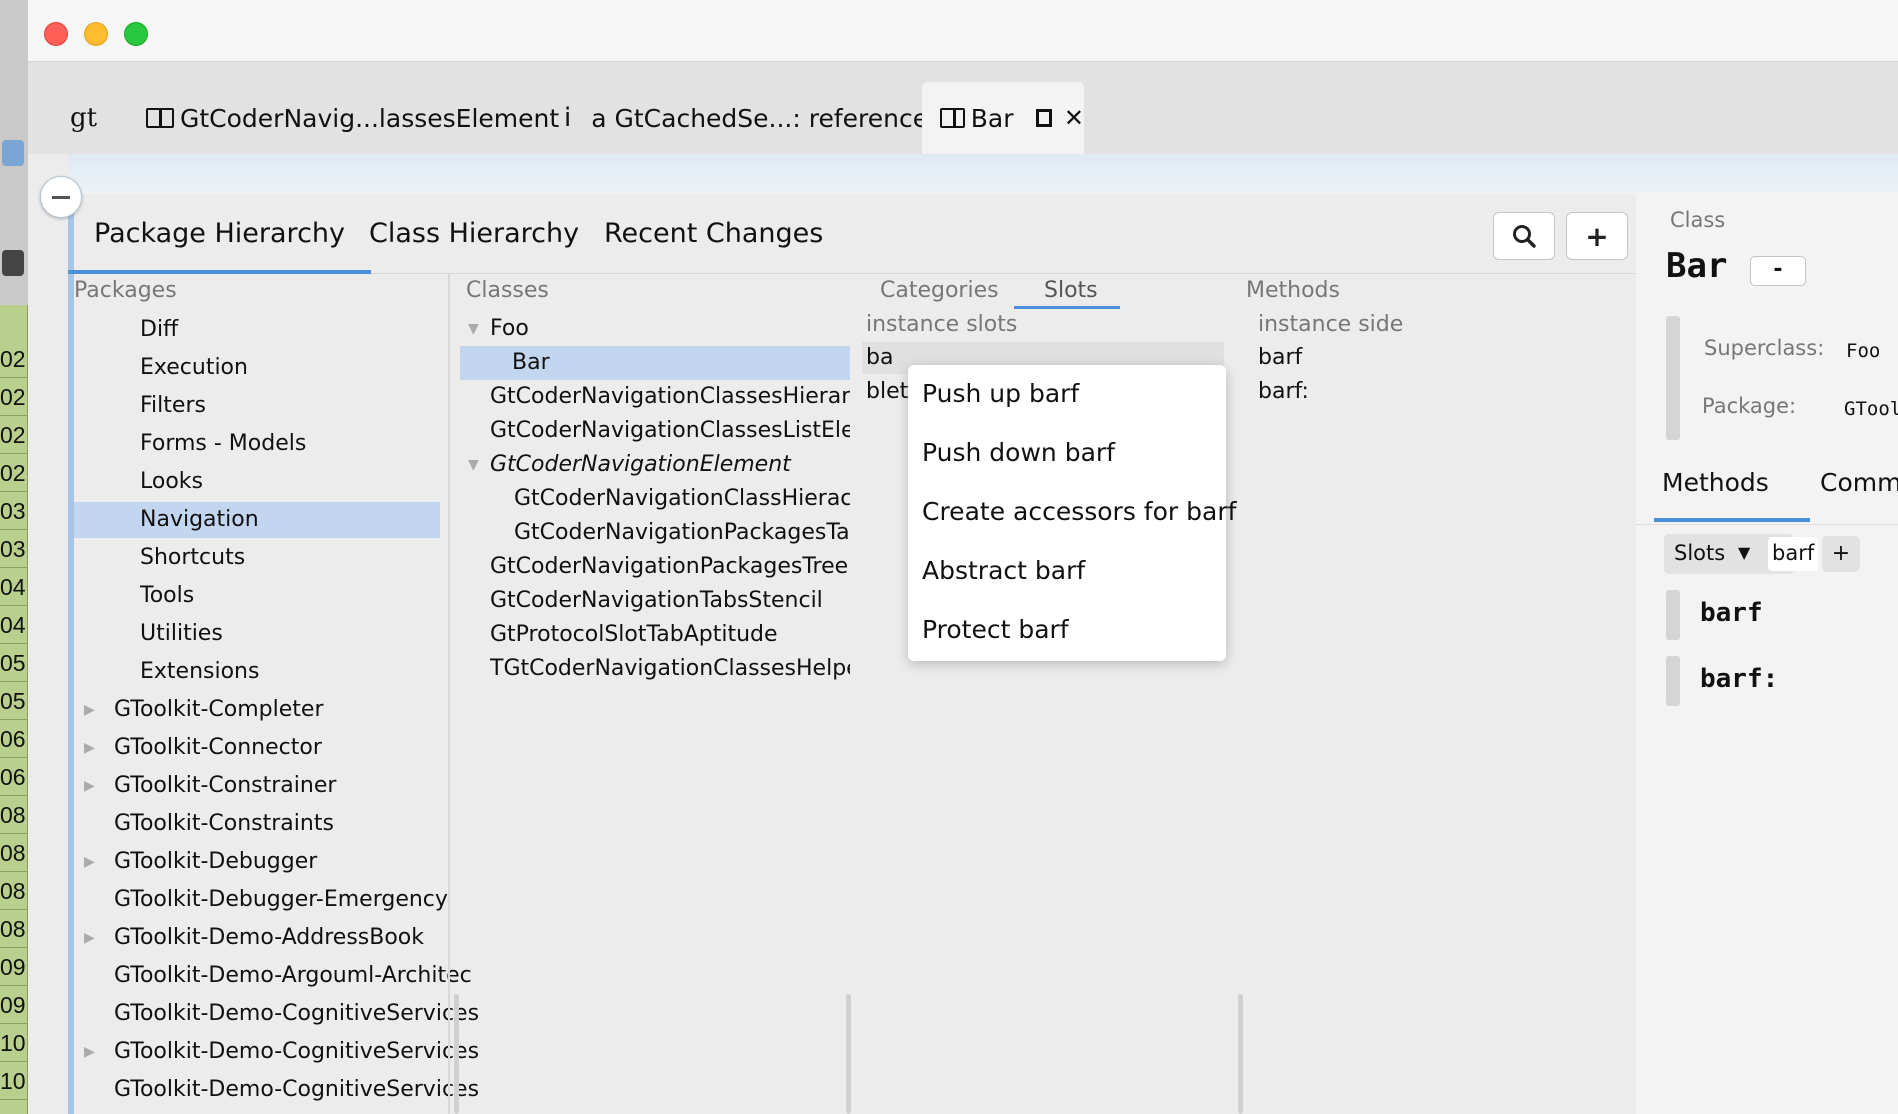 The width and height of the screenshot is (1898, 1114). I want to click on tab-label: a GtCachedSe...: references), so click(771, 118).